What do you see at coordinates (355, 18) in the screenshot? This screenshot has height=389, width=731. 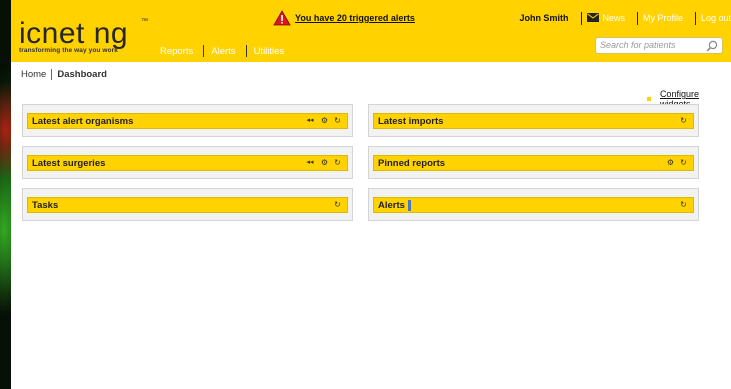 I see `triggered-alerts-link: You have 20 triggered alerts` at bounding box center [355, 18].